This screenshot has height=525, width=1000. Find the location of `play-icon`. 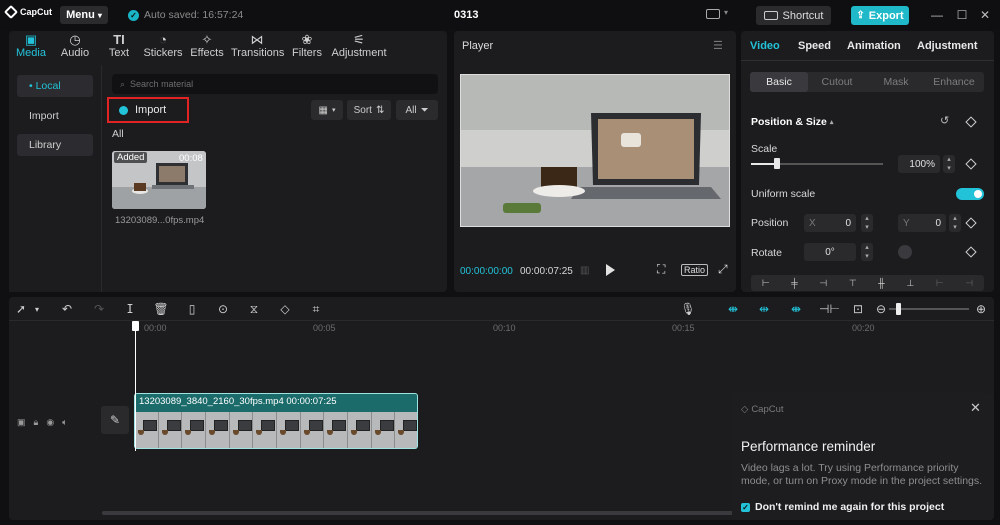

play-icon is located at coordinates (610, 270).